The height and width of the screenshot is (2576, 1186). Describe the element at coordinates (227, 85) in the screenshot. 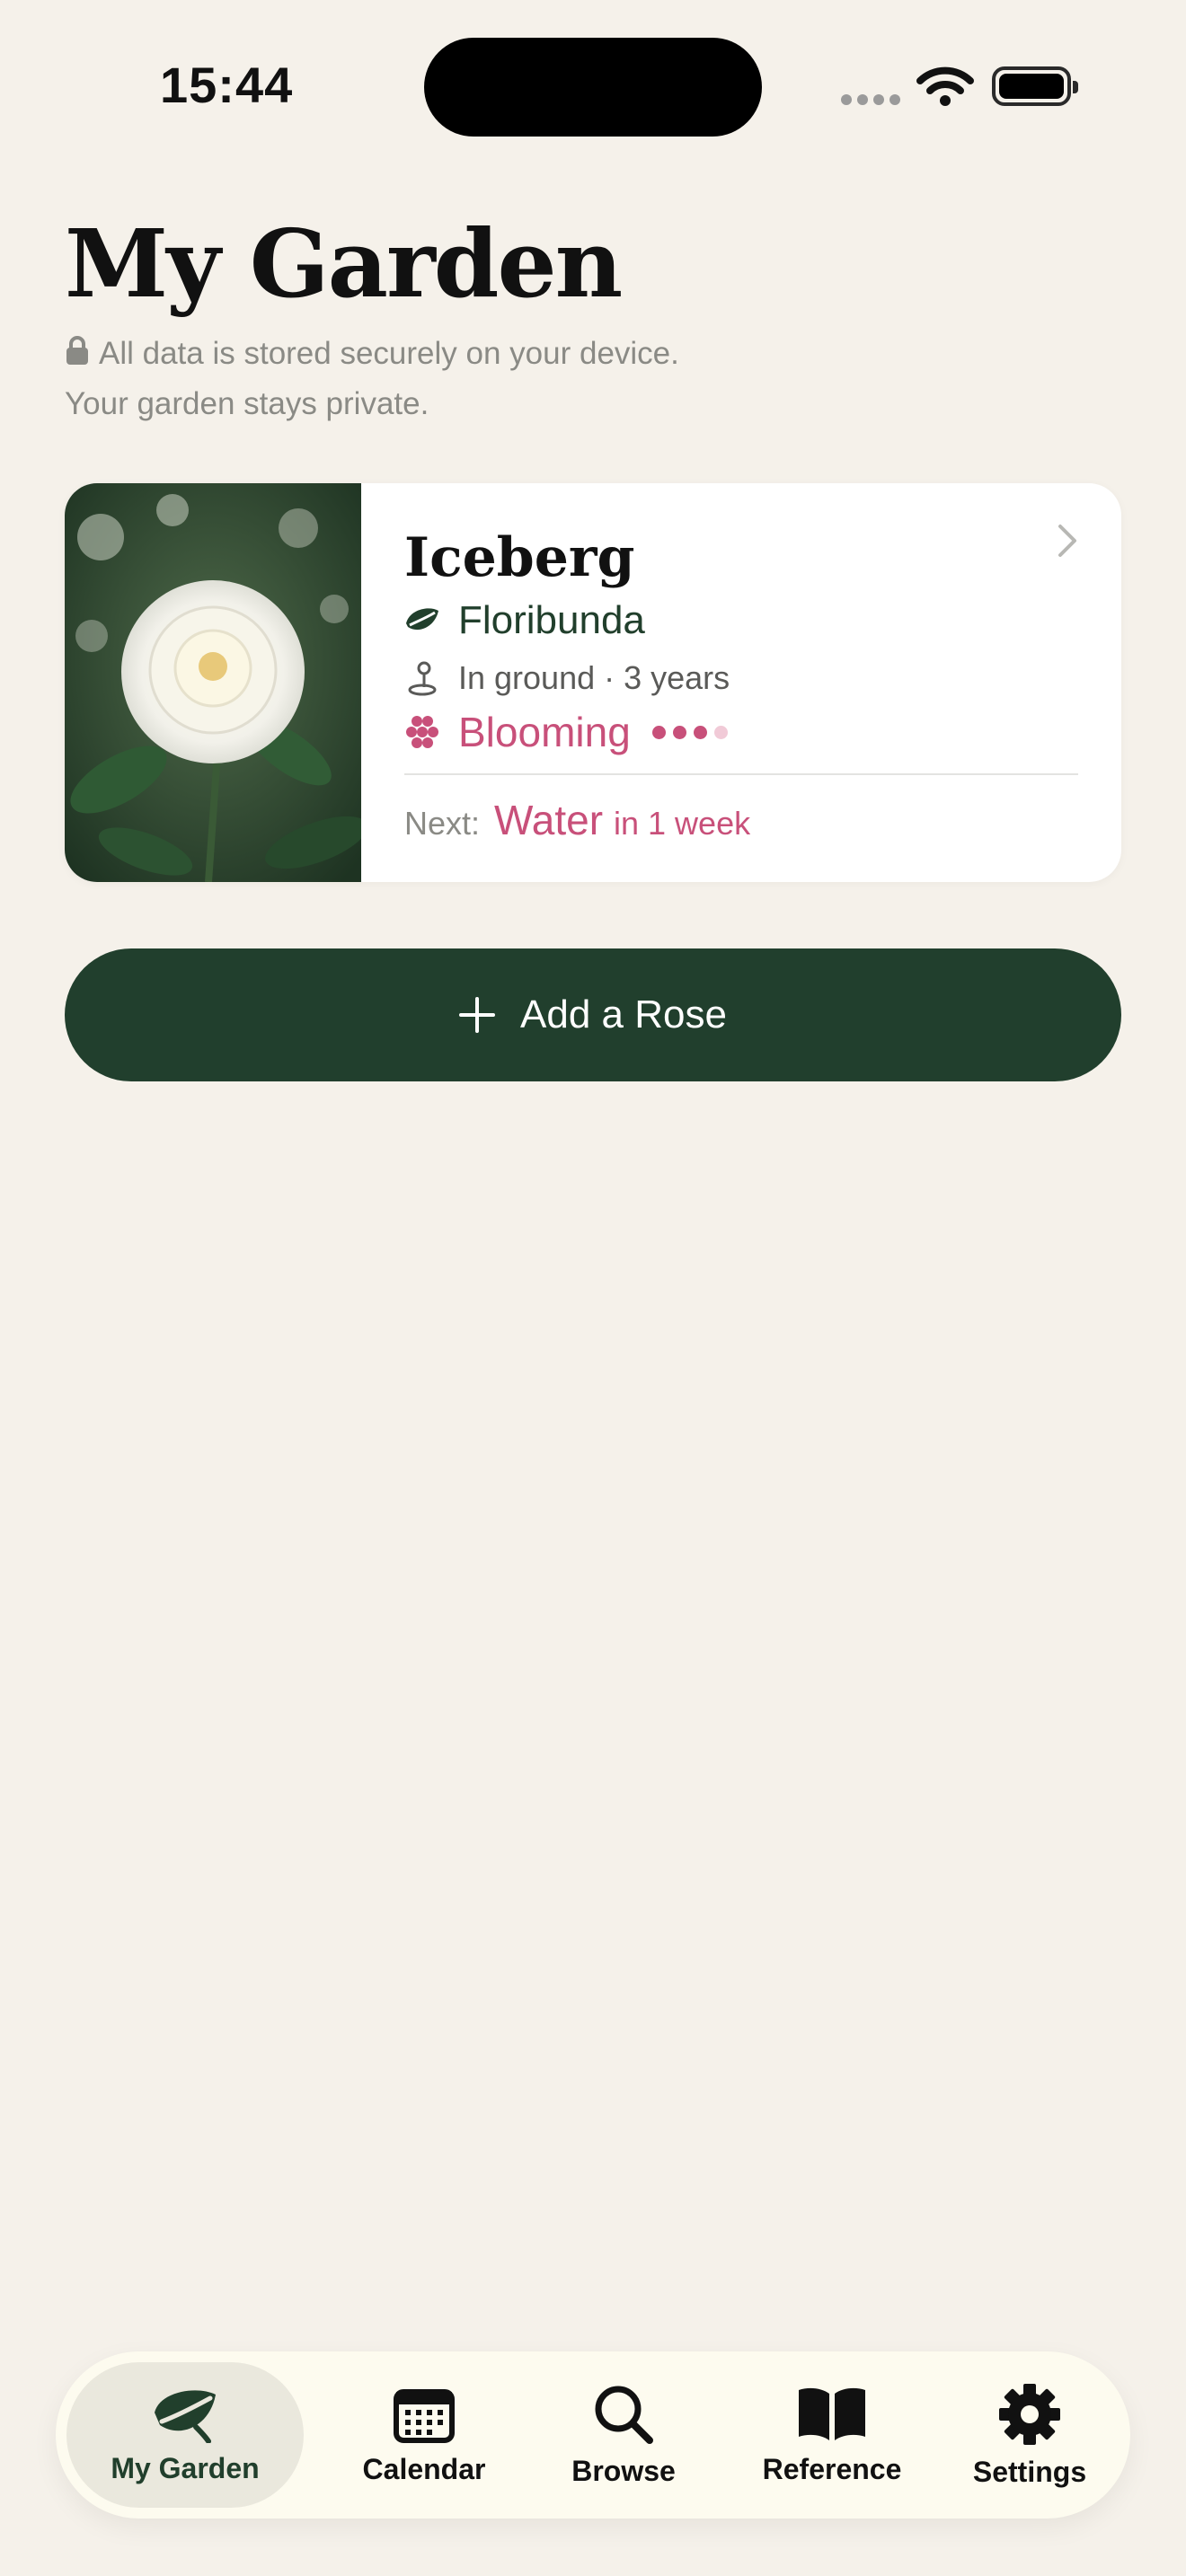

I see `status-time: 15:44` at that location.